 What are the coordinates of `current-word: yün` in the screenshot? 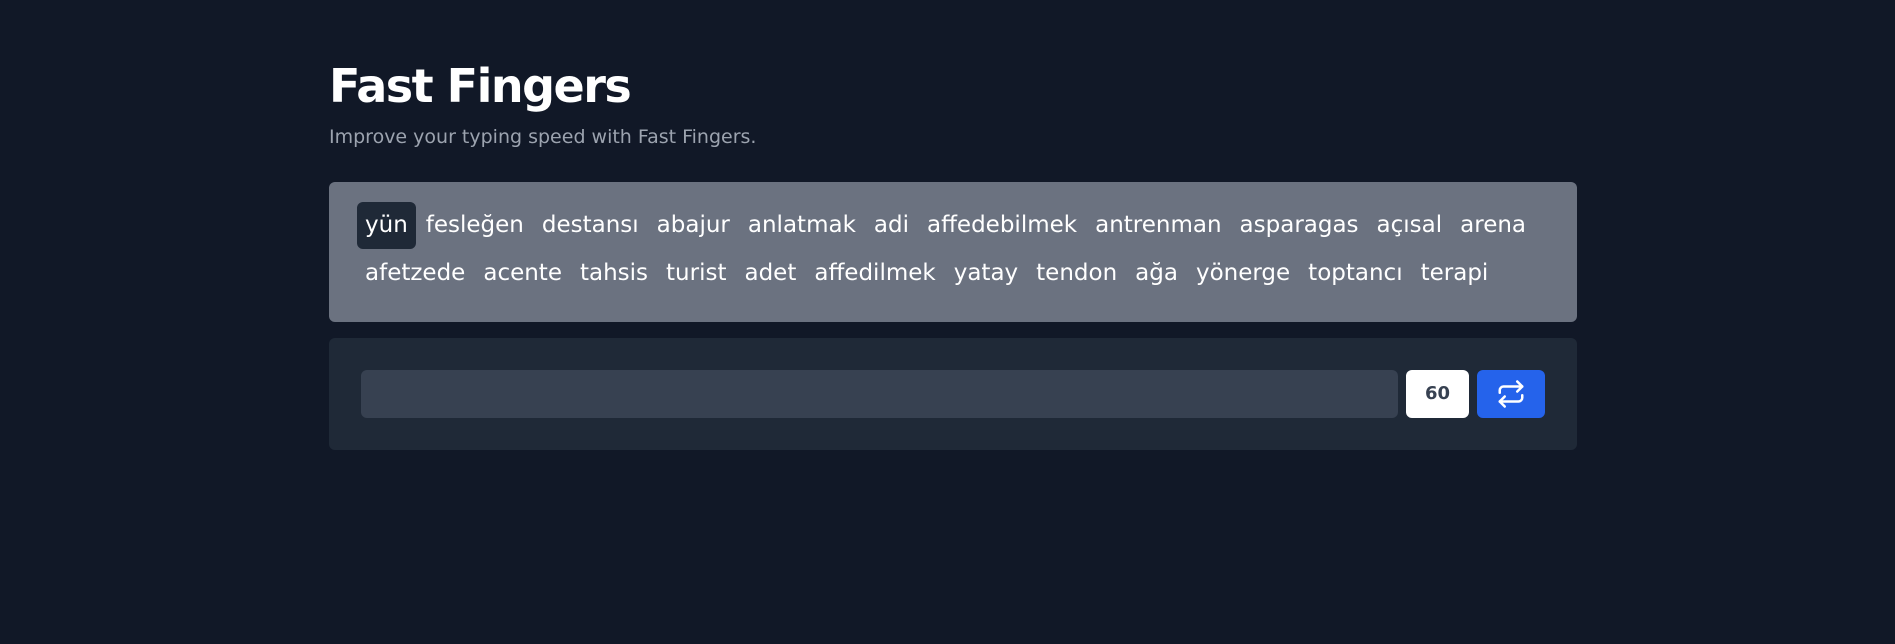 It's located at (386, 225).